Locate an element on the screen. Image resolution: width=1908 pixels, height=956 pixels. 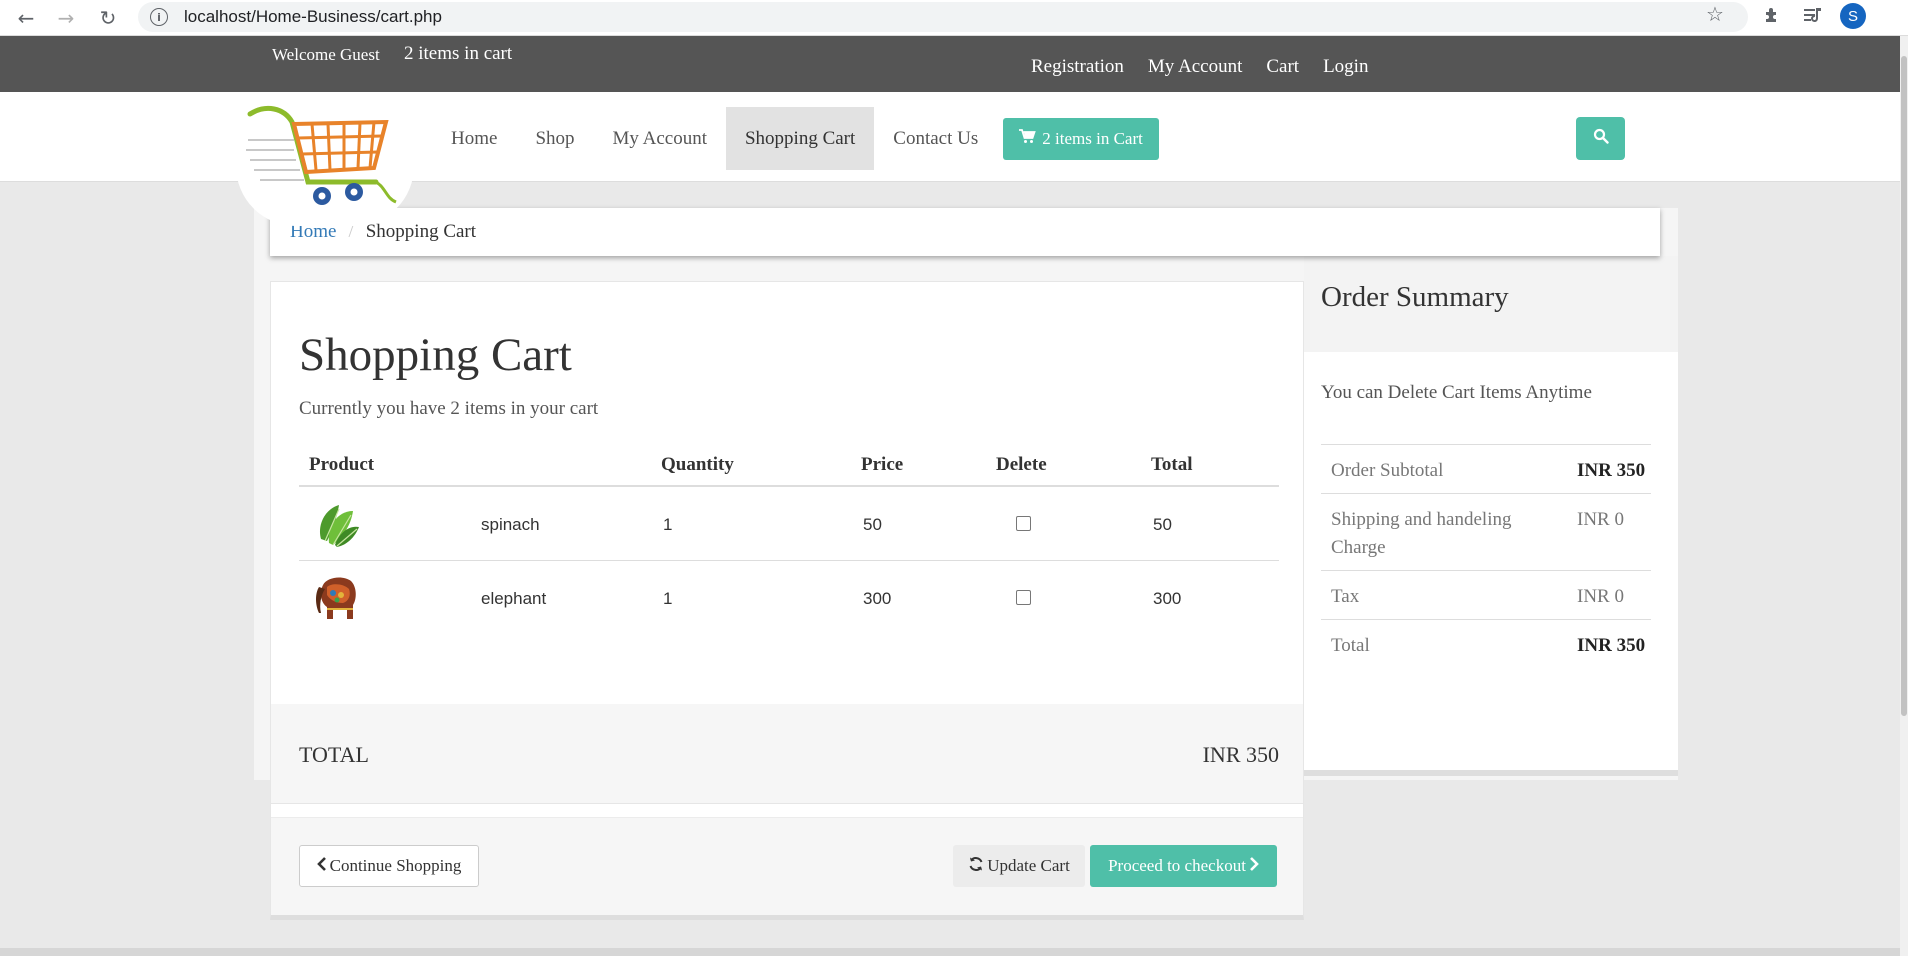
nav-cart-button: 2 items in Cart is located at coordinates (1081, 138).